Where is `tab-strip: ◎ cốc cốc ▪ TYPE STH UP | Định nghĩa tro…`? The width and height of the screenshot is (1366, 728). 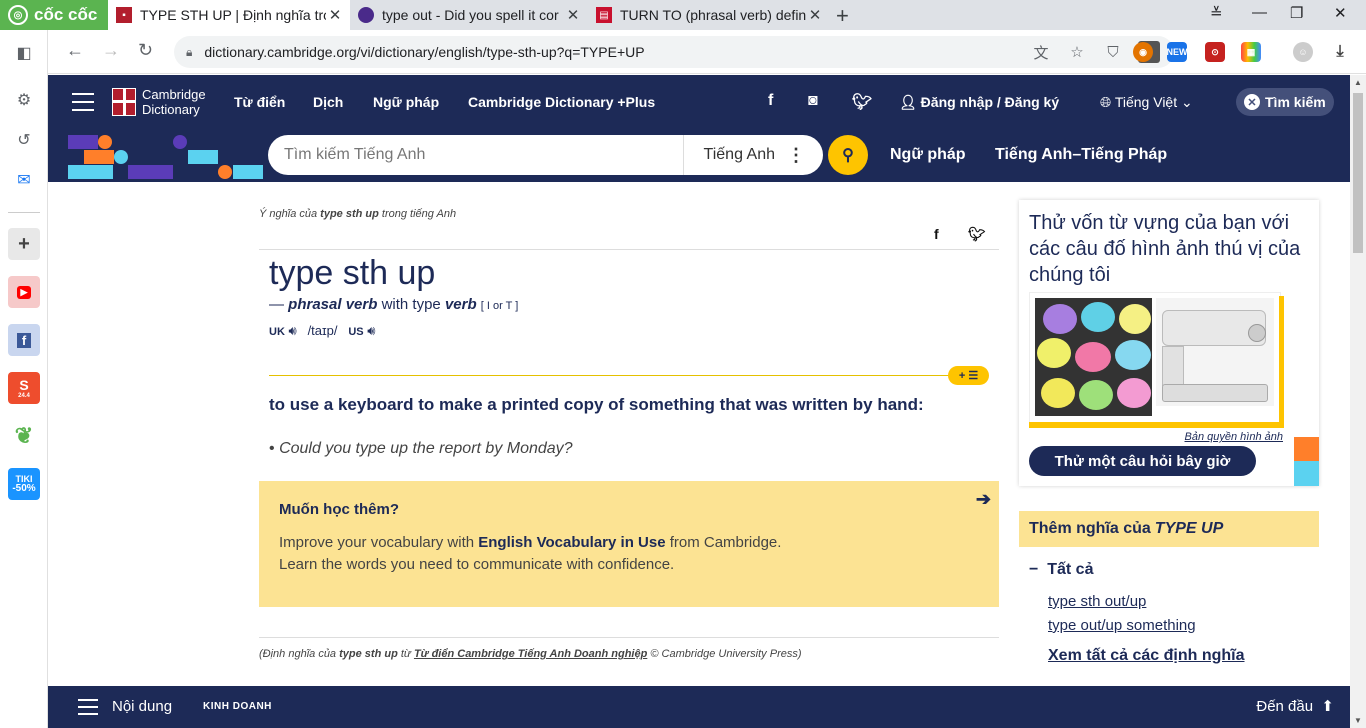 tab-strip: ◎ cốc cốc ▪ TYPE STH UP | Định nghĩa tro… is located at coordinates (683, 15).